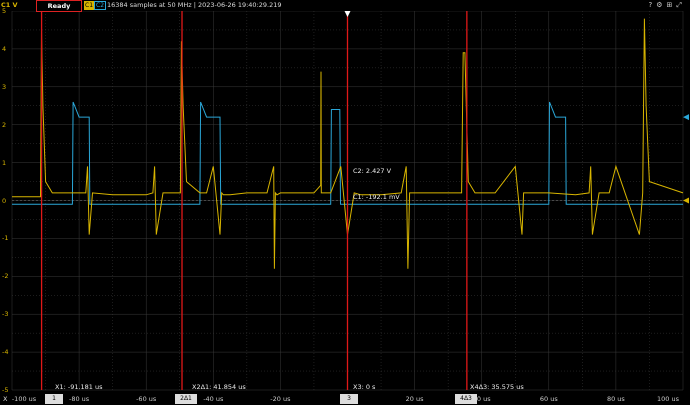  Describe the element at coordinates (681, 5) in the screenshot. I see `fullscreen-icon: ⤢` at that location.